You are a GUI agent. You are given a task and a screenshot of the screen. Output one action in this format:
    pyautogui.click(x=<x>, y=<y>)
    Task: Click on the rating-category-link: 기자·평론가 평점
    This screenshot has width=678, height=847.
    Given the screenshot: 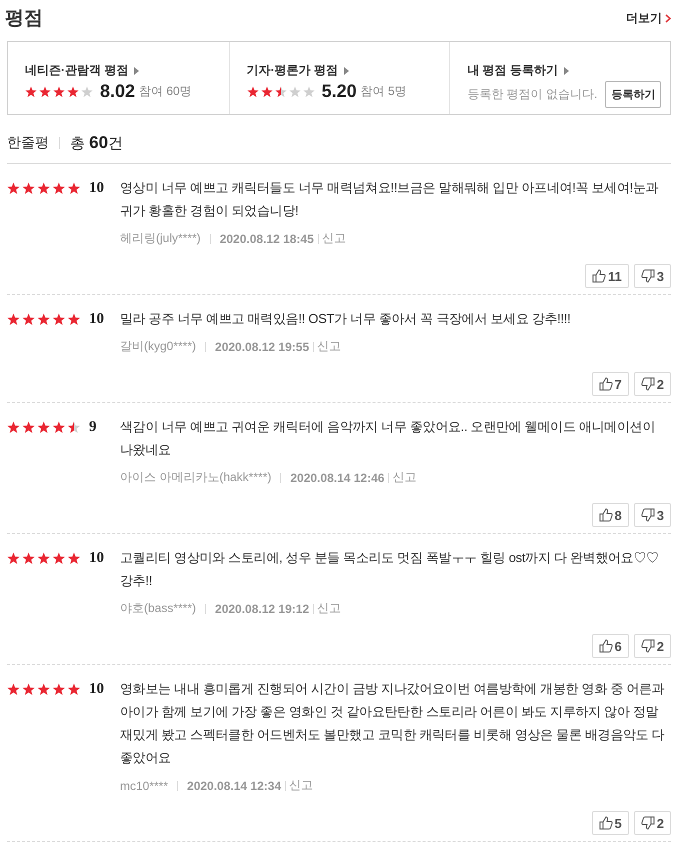 What is the action you would take?
    pyautogui.click(x=292, y=70)
    